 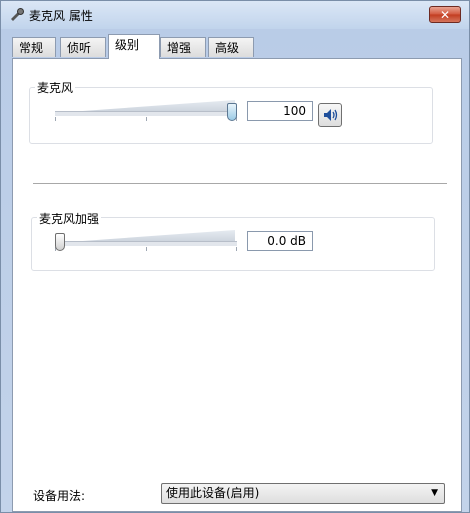 I want to click on speaker-icon, so click(x=330, y=119).